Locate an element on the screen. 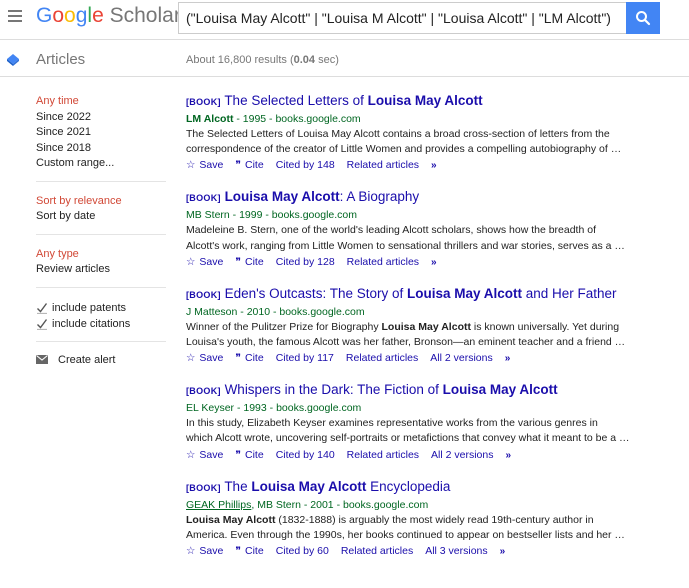 This screenshot has height=588, width=689. envelope-icon is located at coordinates (42, 359).